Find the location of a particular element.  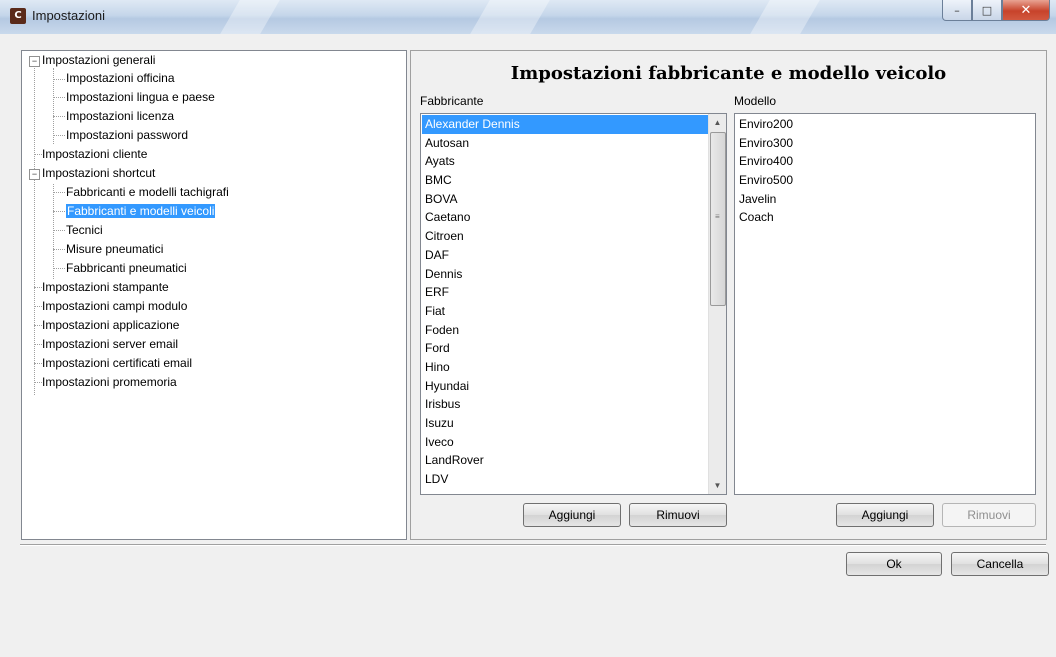

tree-item-misure-pneumatici: Misure pneumatici is located at coordinates (114, 249).